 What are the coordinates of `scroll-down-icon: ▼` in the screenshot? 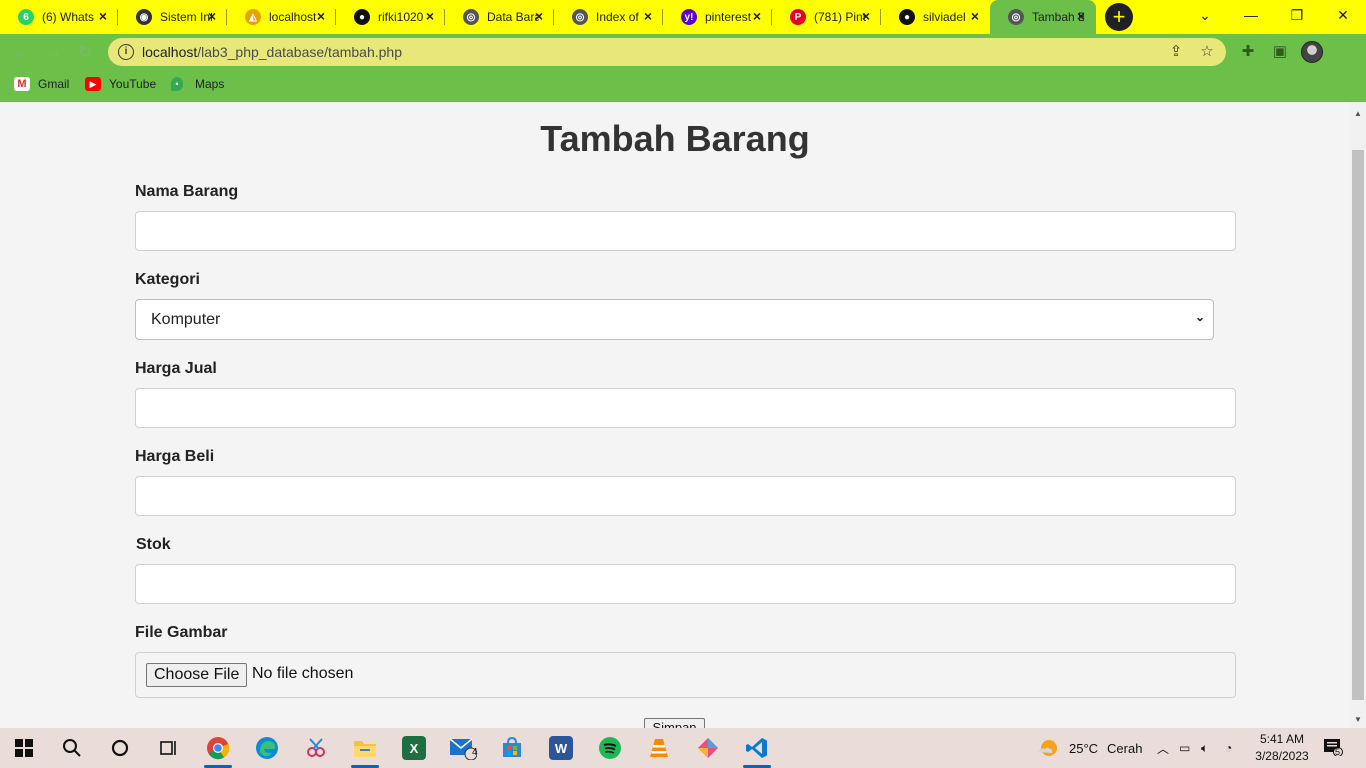 It's located at (1358, 720).